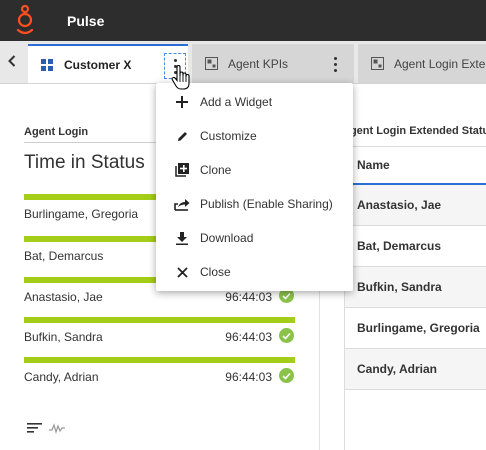 The height and width of the screenshot is (450, 486). I want to click on widget-heading: Agent Login, so click(56, 132).